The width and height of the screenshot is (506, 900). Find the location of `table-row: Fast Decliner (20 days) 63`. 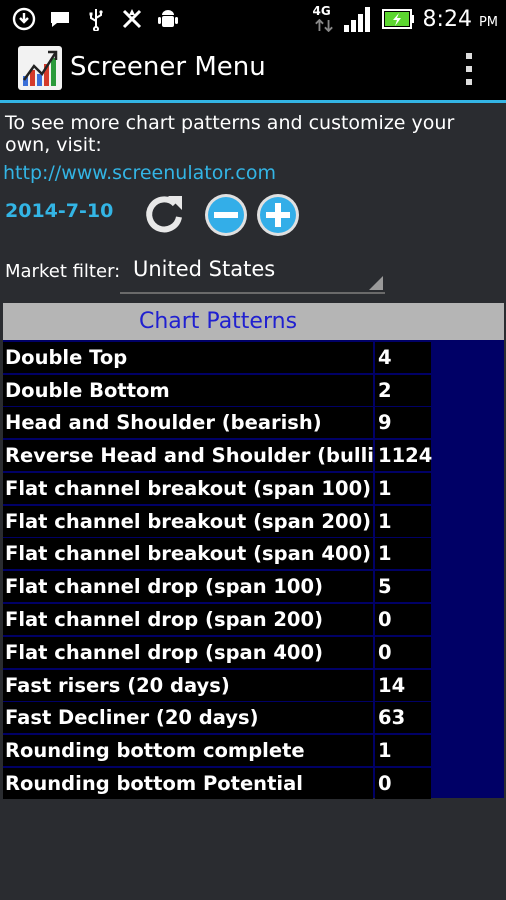

table-row: Fast Decliner (20 days) 63 is located at coordinates (218, 717).